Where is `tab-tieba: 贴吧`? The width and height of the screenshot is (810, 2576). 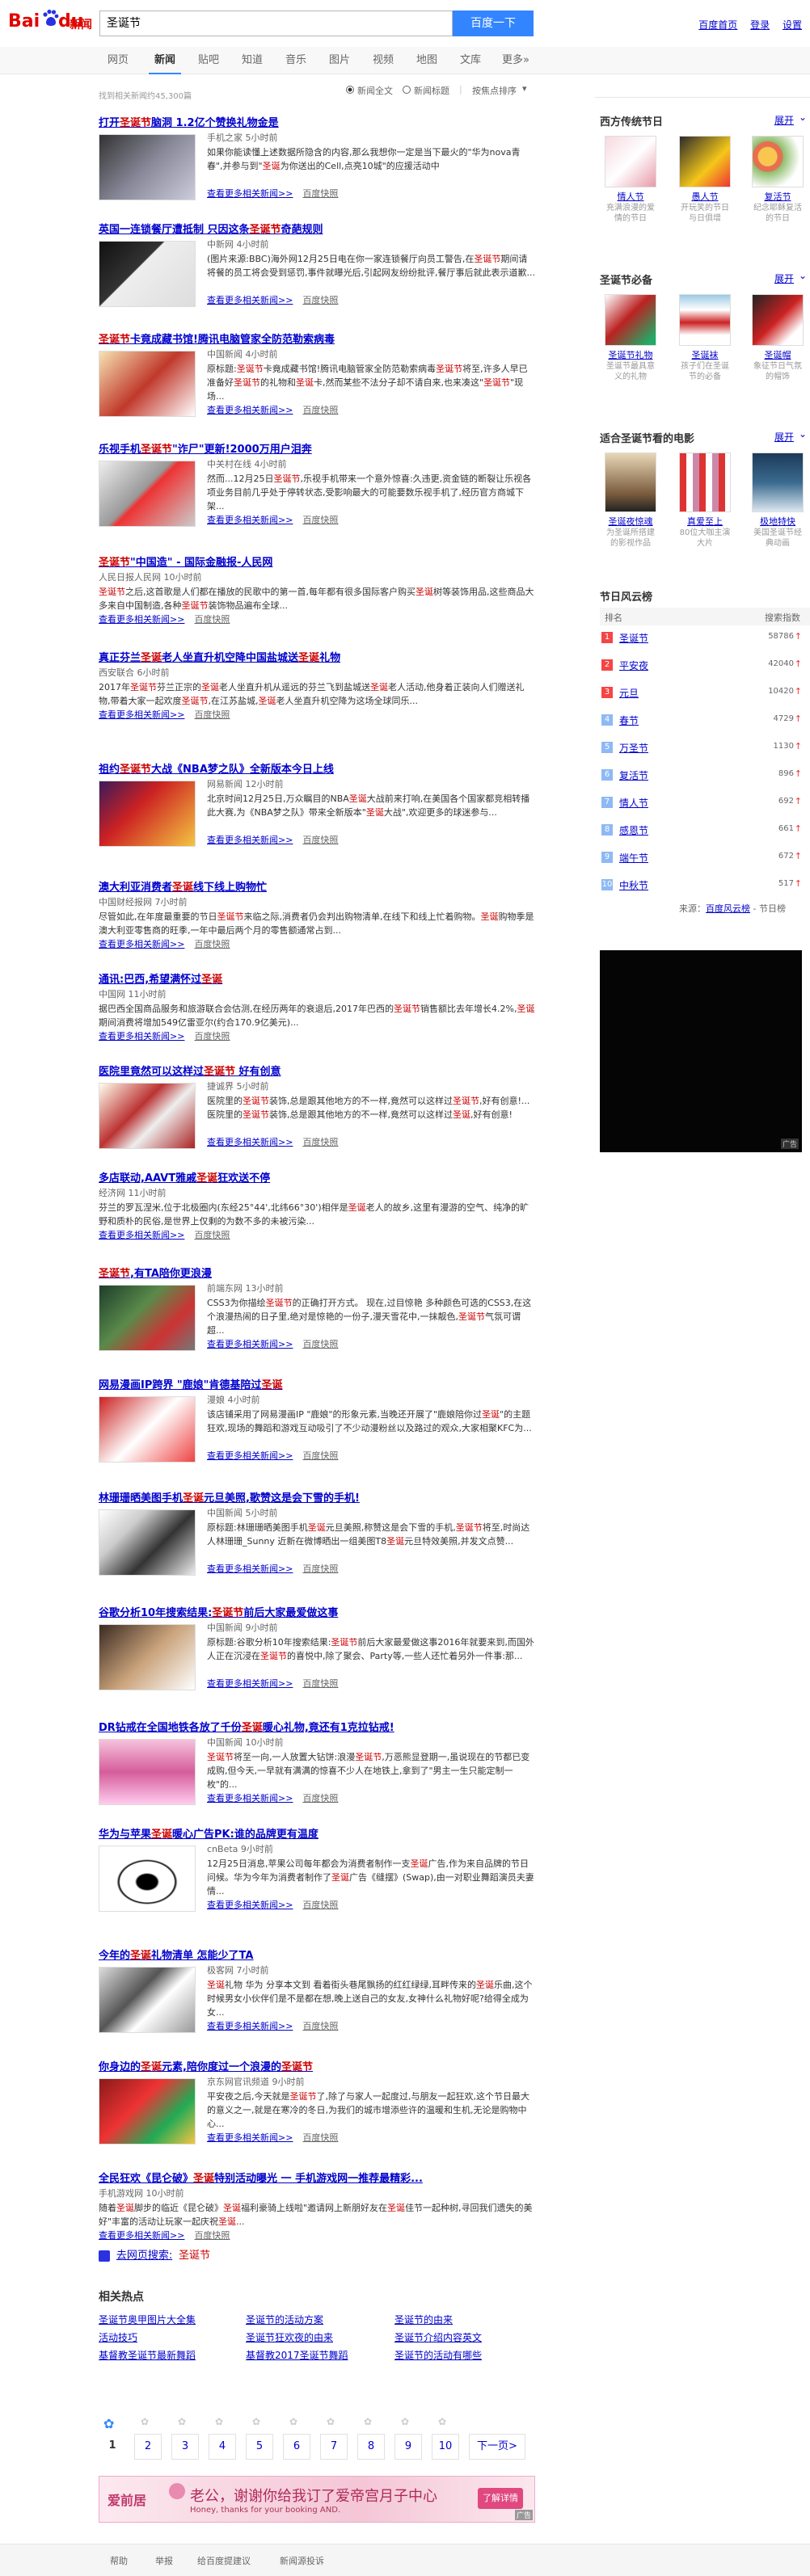 tab-tieba: 贴吧 is located at coordinates (208, 60).